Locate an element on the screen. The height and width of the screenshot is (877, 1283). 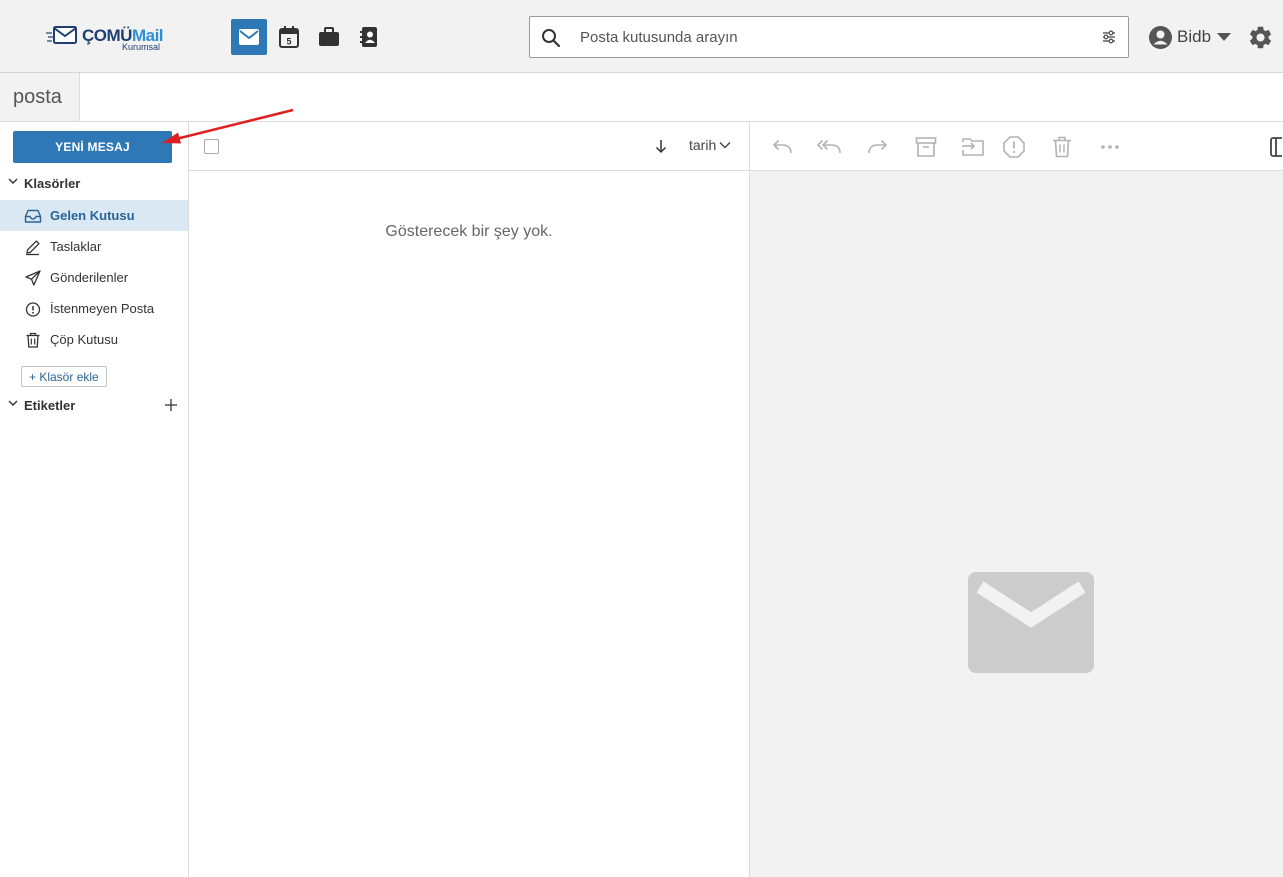
user-avatar-icon is located at coordinates (1160, 37).